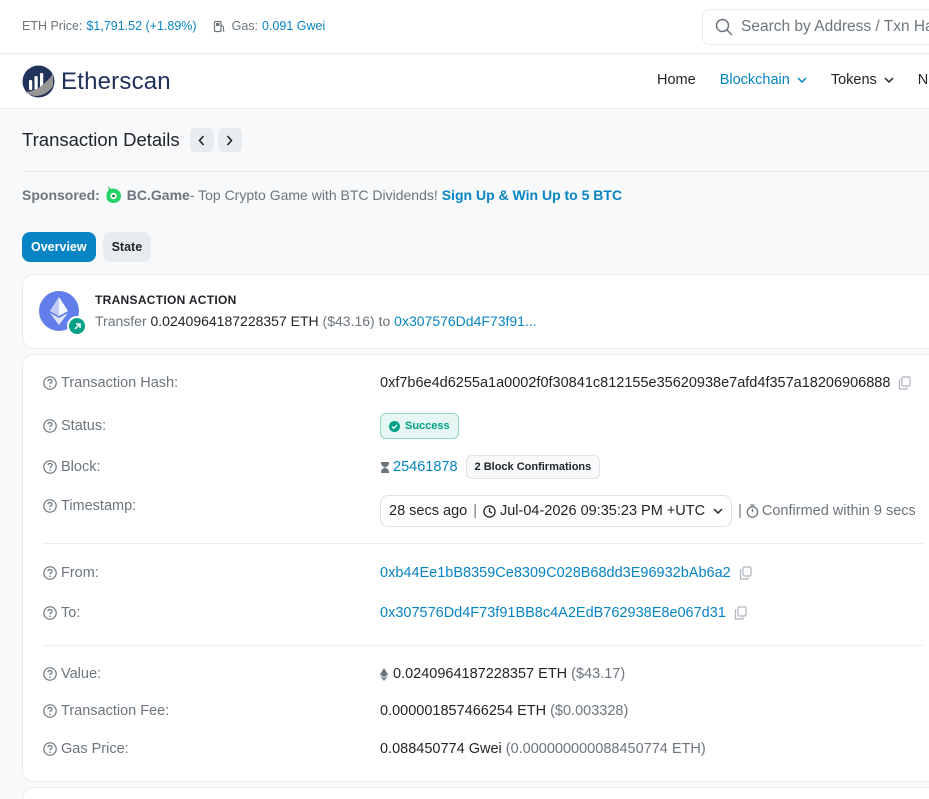 The image size is (929, 799). I want to click on more-details-card, so click(475, 793).